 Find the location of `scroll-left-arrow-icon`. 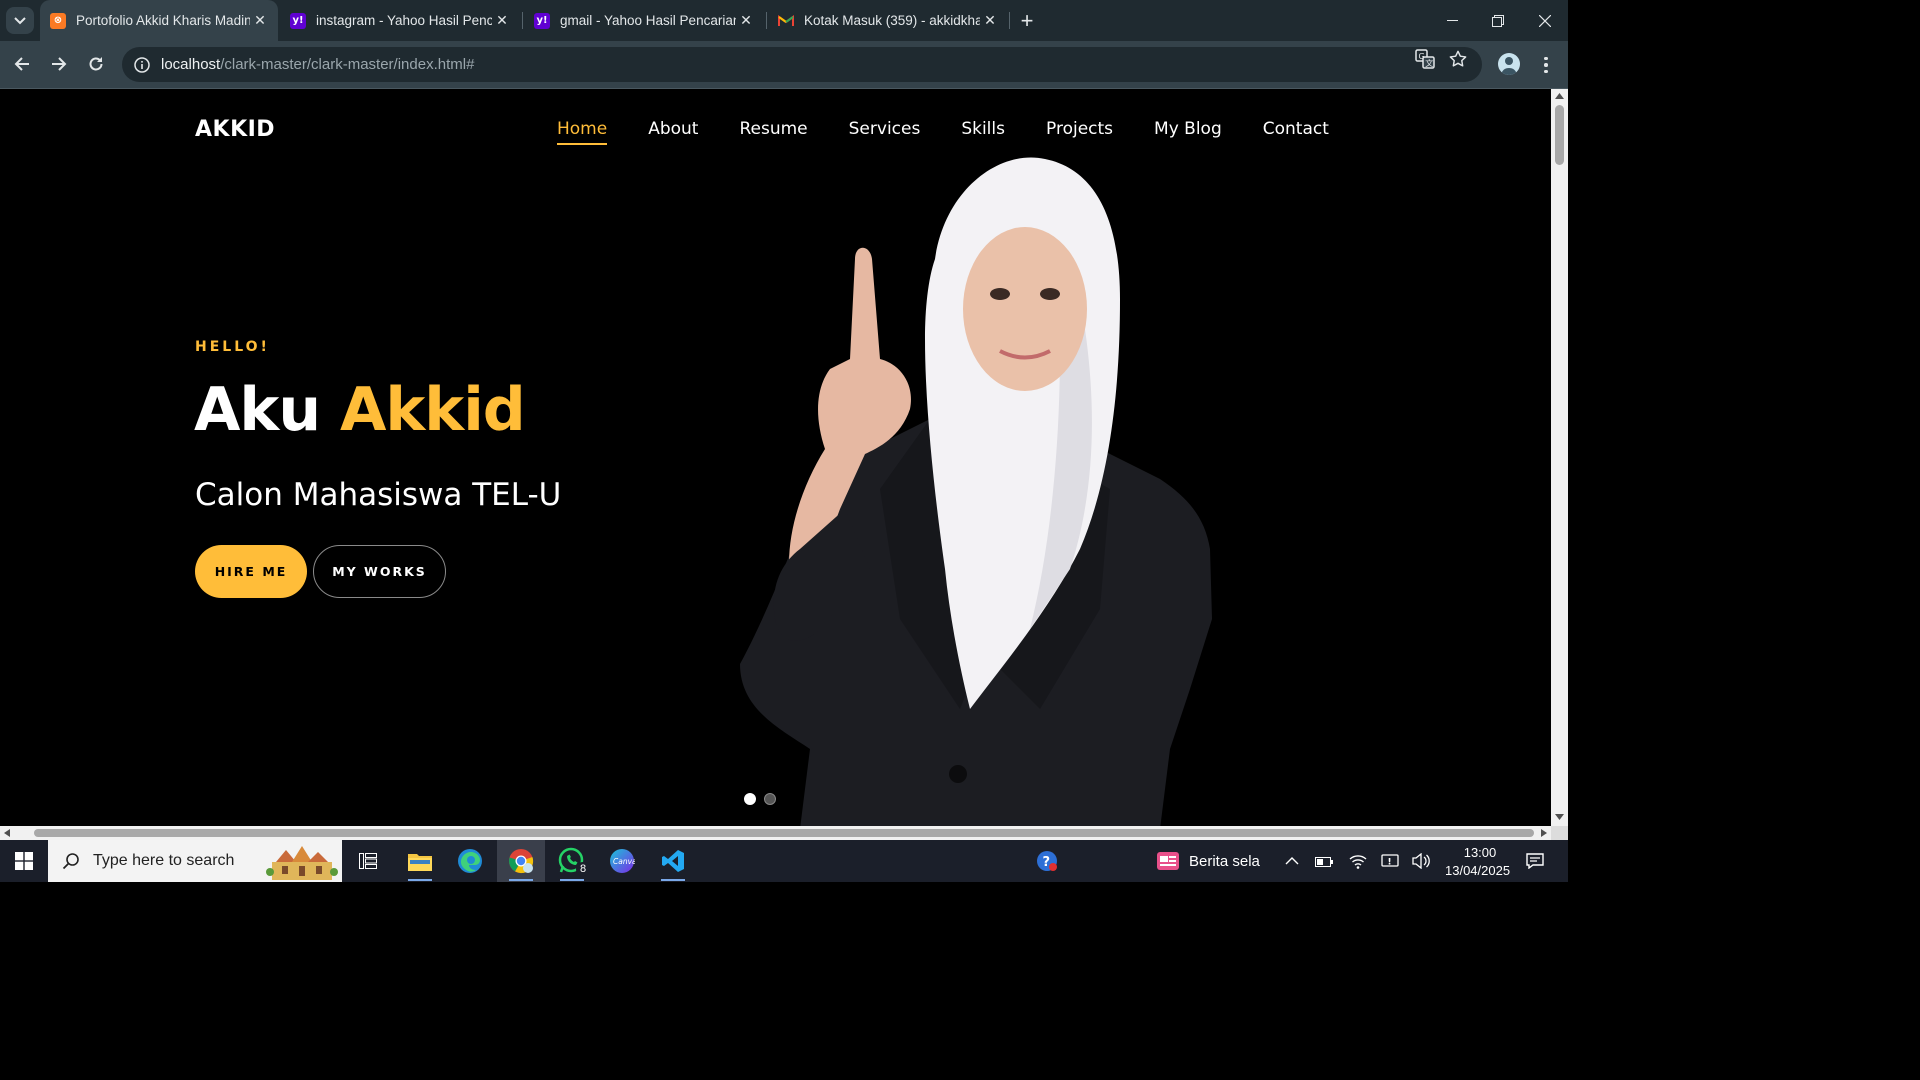

scroll-left-arrow-icon is located at coordinates (7, 833).